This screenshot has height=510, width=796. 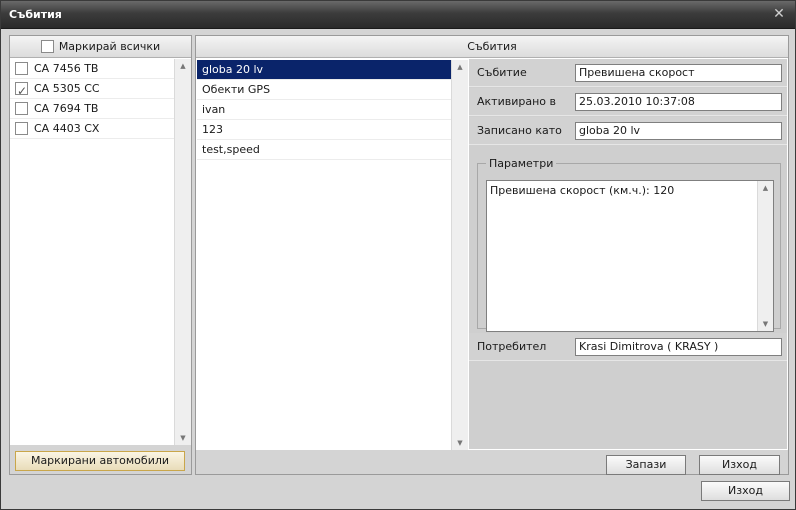 I want to click on title-bar: Събития ✕, so click(x=398, y=15).